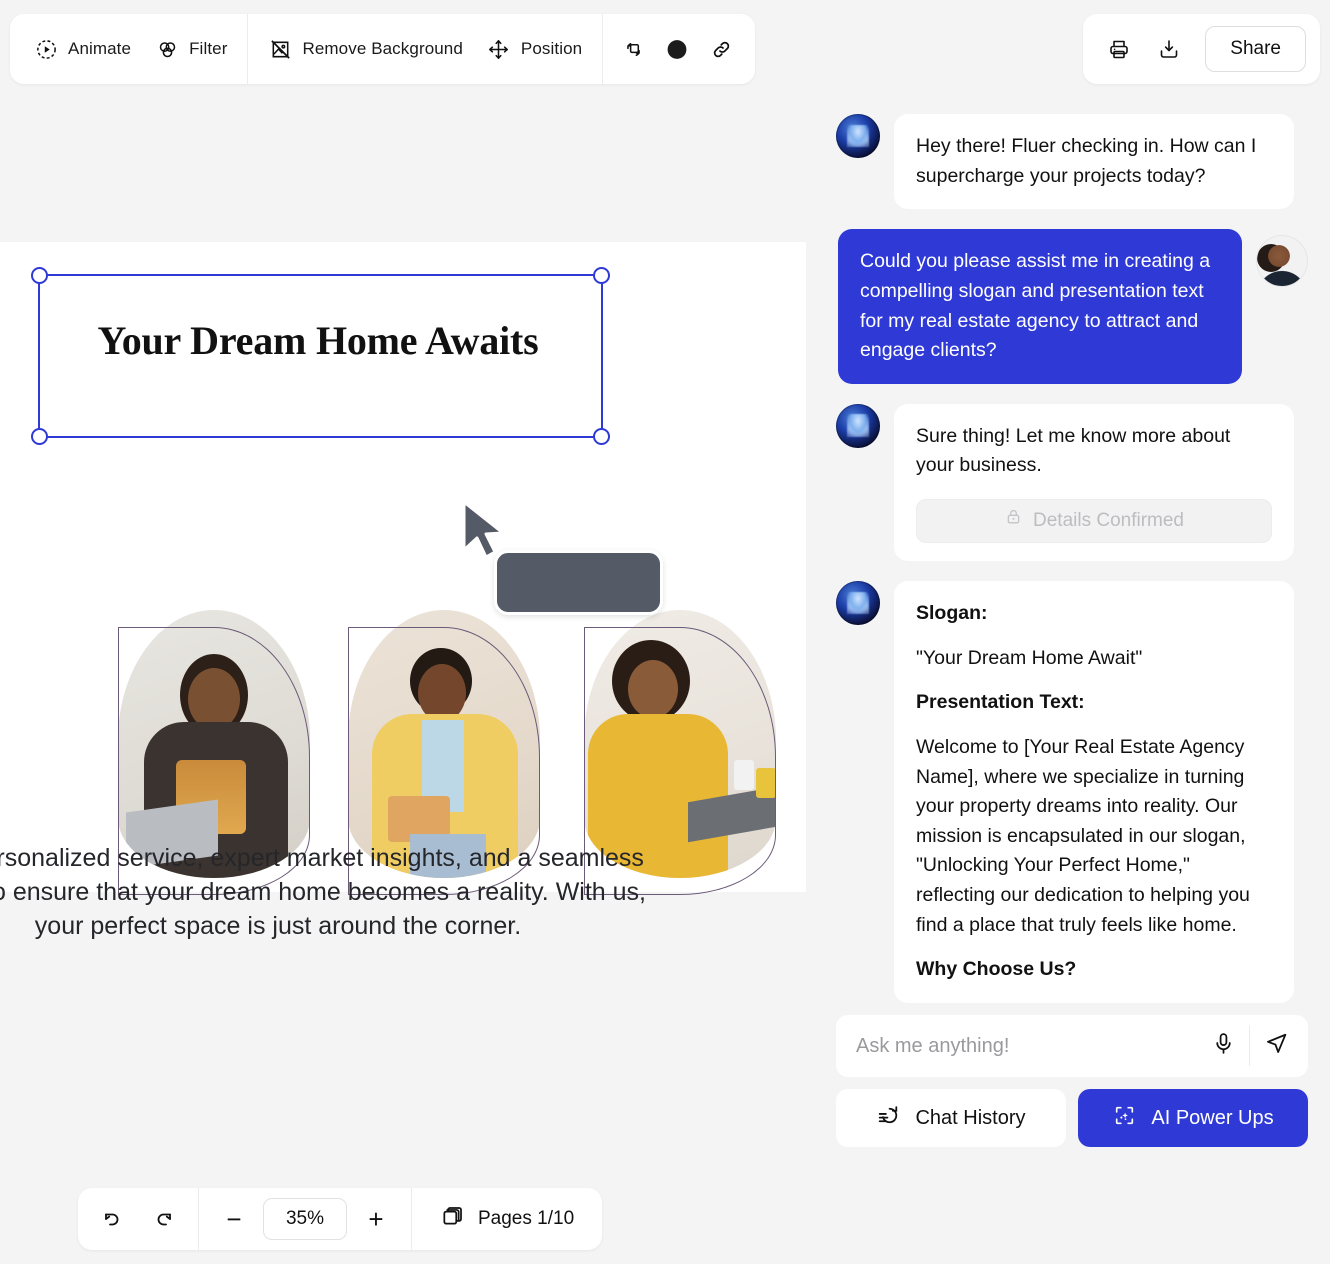  Describe the element at coordinates (100, 48) in the screenshot. I see `animate-label: Animate` at that location.